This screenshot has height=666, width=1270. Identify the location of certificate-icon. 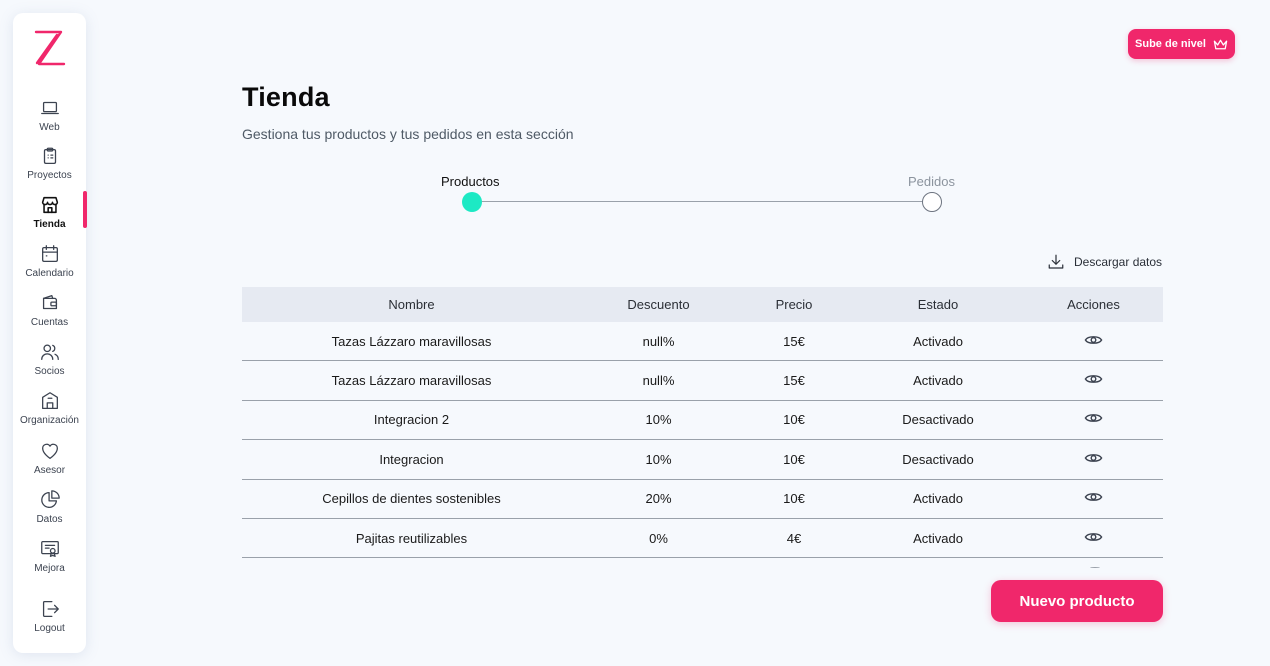
(49, 549).